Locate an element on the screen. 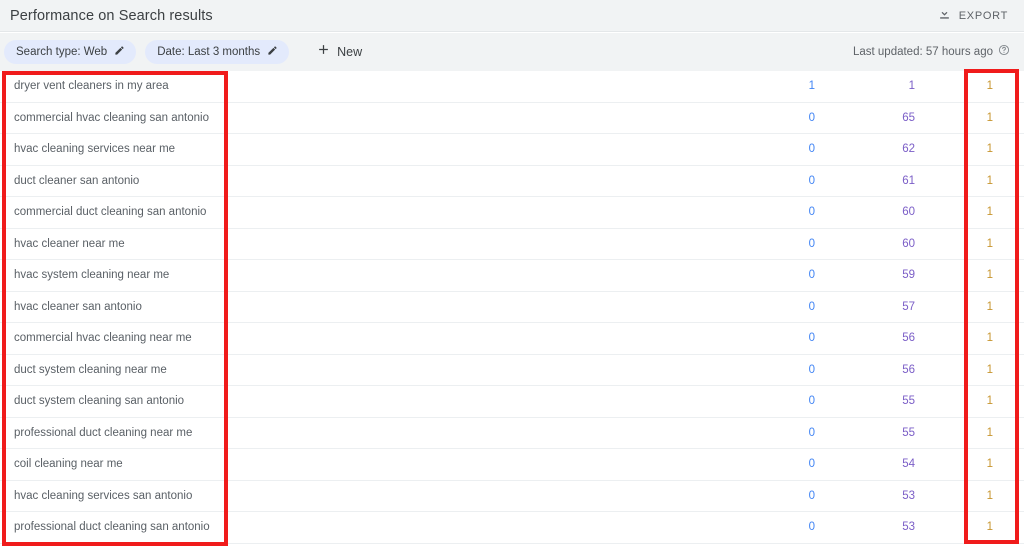 This screenshot has height=548, width=1024. impressions-cell: 65 is located at coordinates (908, 117).